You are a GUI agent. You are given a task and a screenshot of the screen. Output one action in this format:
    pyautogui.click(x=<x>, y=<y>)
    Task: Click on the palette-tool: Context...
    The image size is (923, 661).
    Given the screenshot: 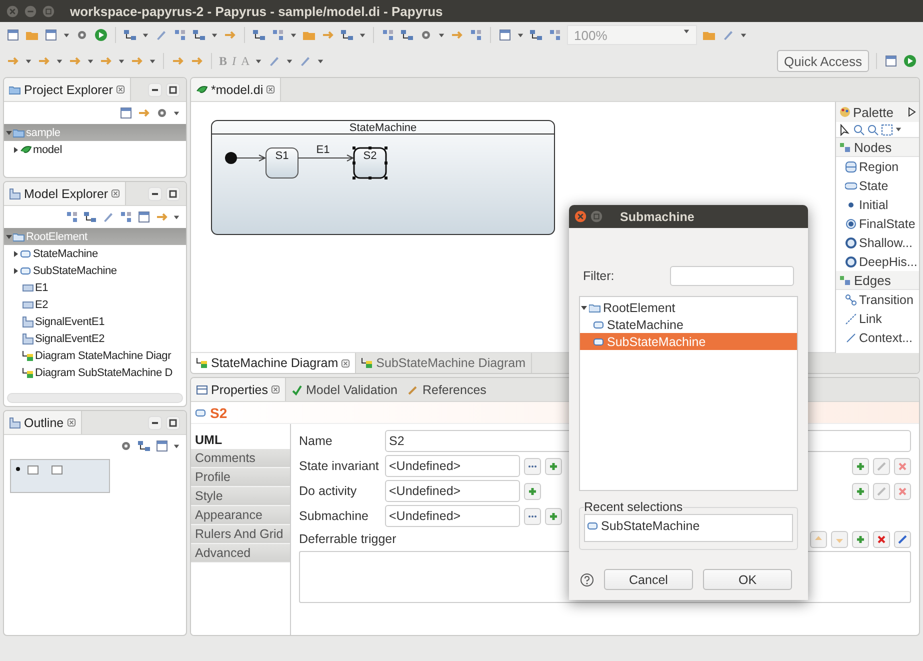 What is the action you would take?
    pyautogui.click(x=877, y=337)
    